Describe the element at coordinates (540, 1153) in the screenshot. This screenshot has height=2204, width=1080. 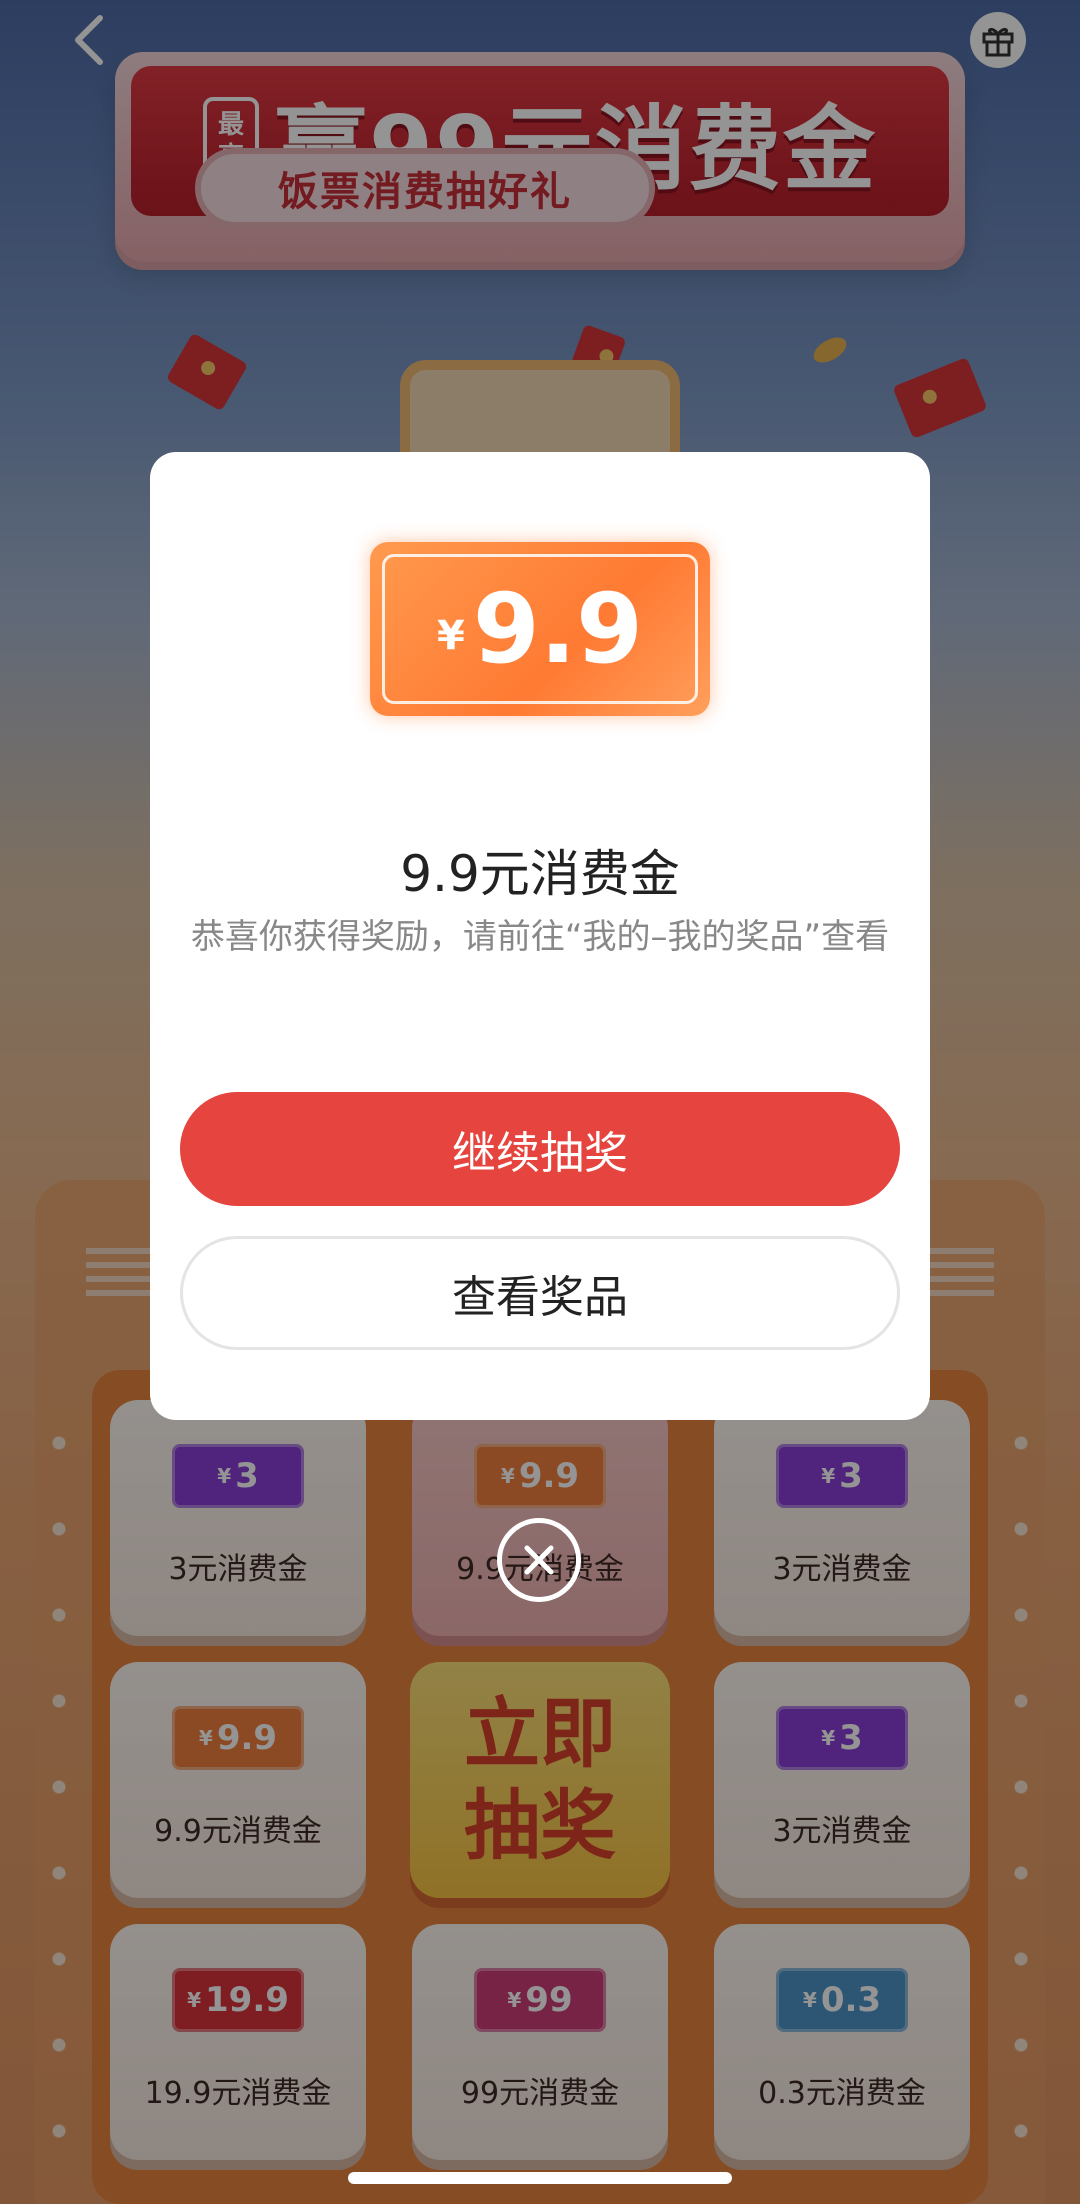
I see `continue-draw-label: 继续抽奖` at that location.